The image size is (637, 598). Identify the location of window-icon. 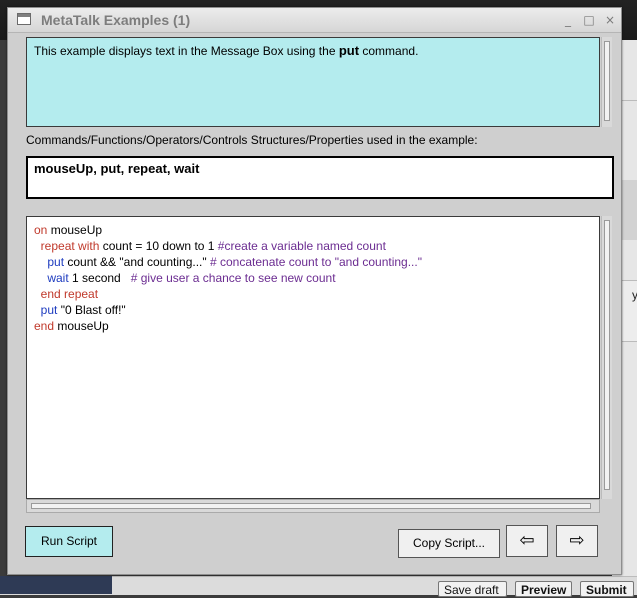
(24, 19).